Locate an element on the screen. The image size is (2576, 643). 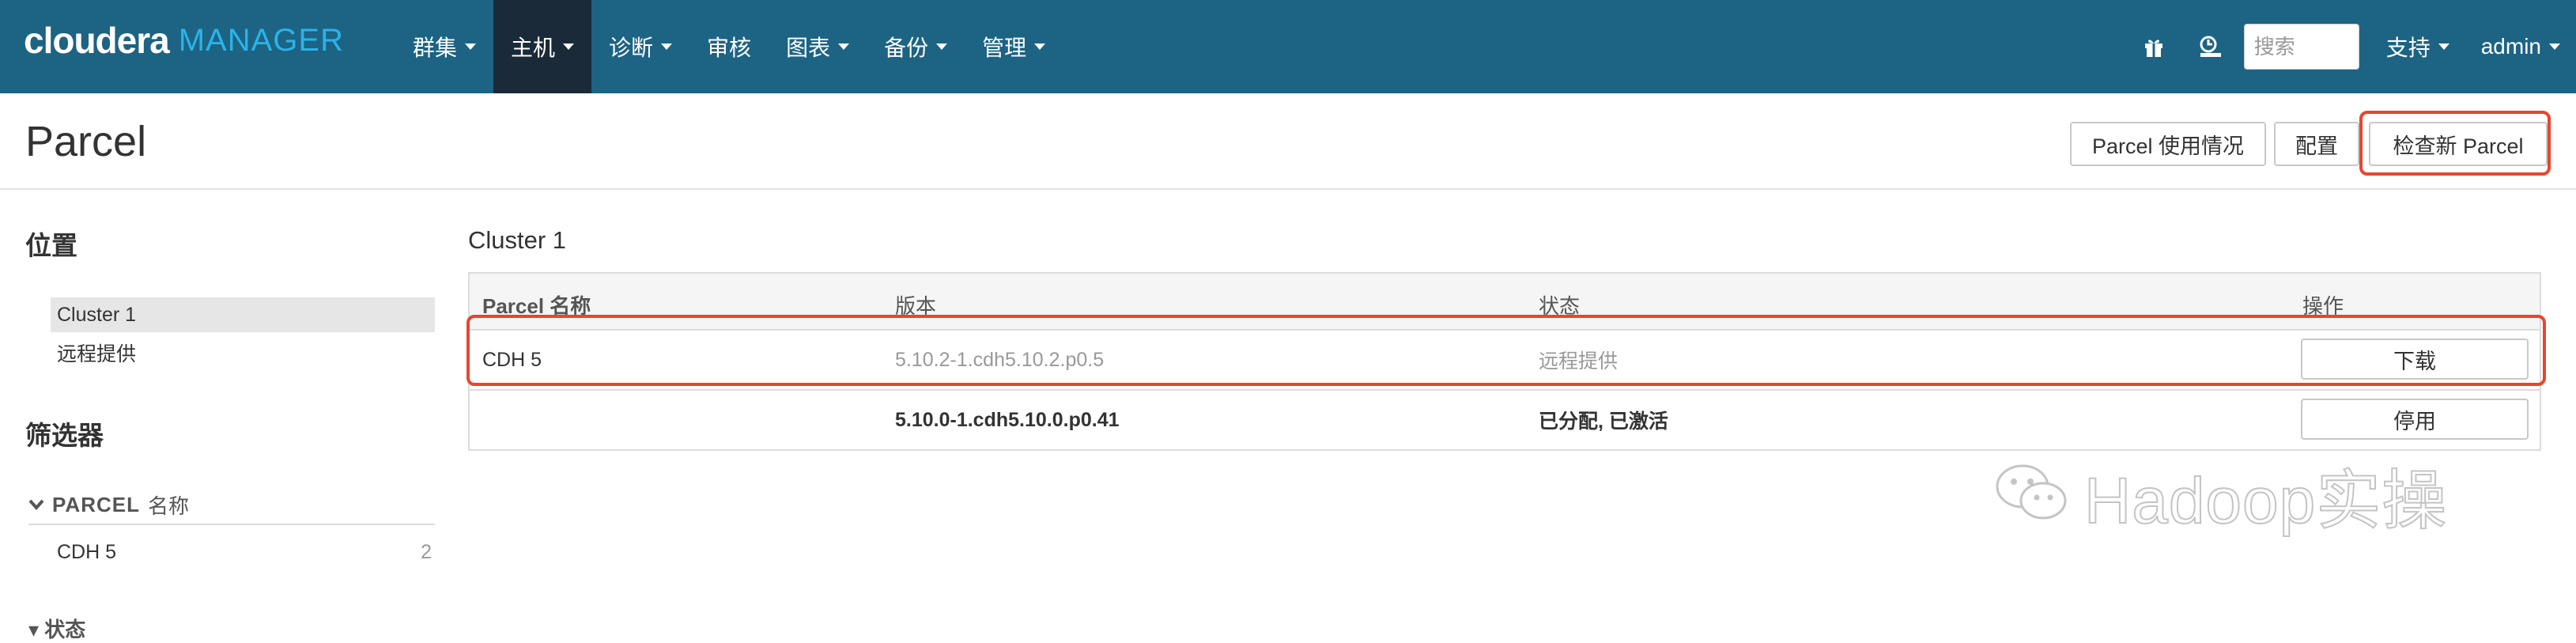
cloudera-manager-logo: cloudera MANAGER is located at coordinates (184, 42).